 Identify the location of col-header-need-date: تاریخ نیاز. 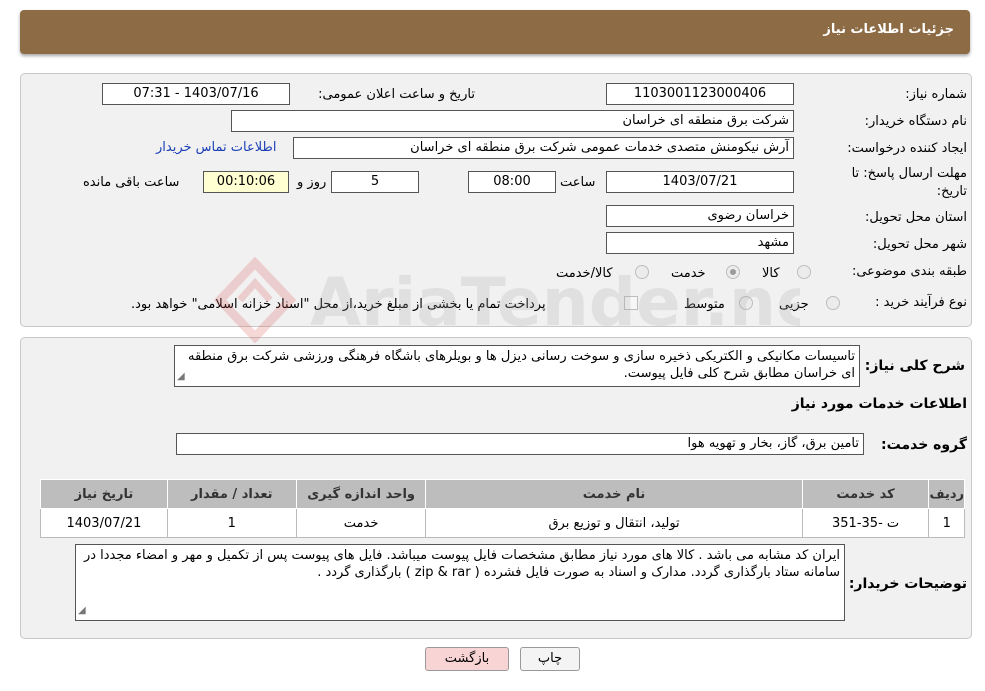
(104, 494).